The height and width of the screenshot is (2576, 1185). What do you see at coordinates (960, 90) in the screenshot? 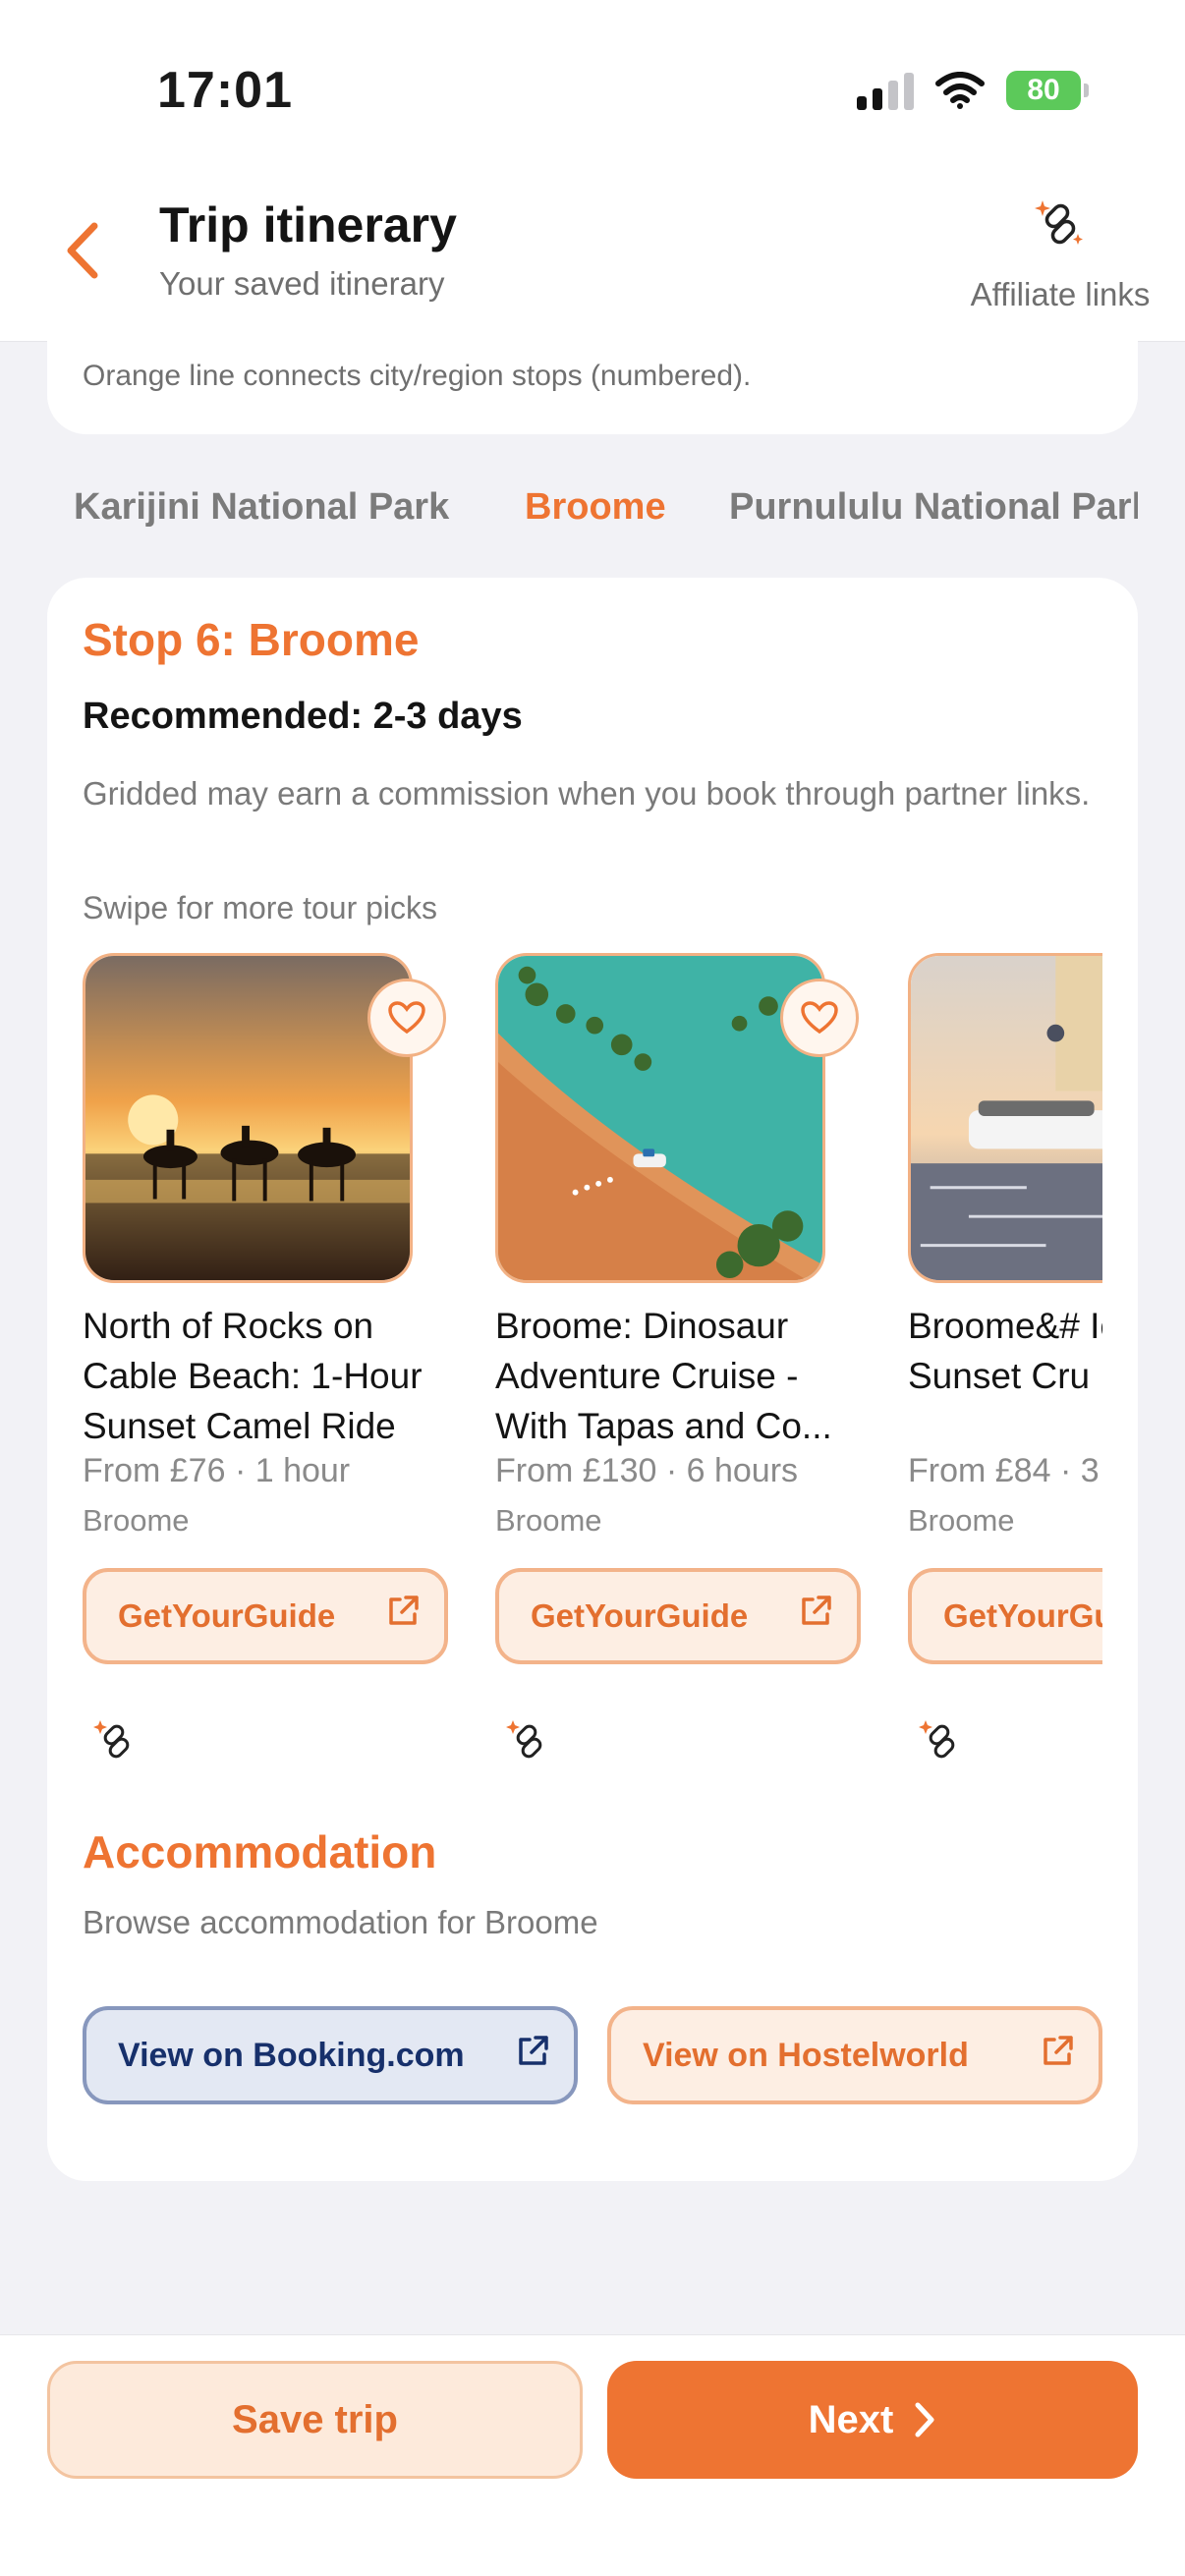
I see `wifi-icon` at bounding box center [960, 90].